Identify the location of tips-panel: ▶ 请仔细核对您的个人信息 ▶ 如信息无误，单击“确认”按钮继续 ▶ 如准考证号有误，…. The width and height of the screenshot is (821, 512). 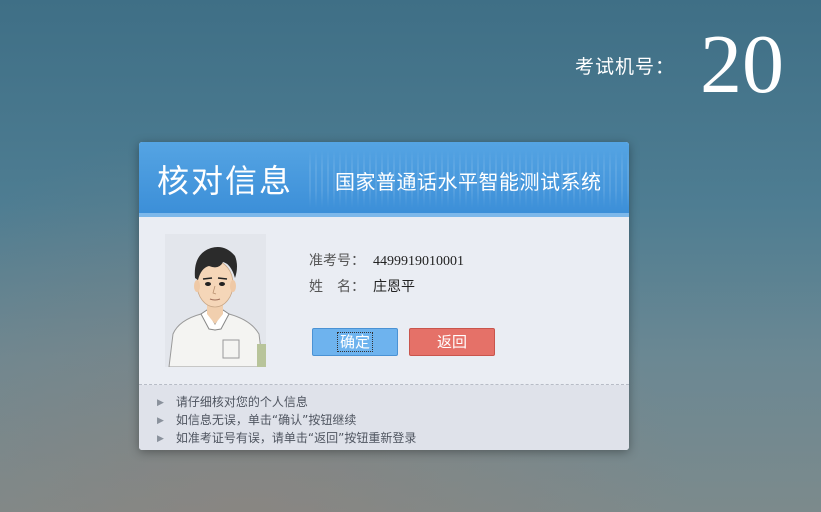
(384, 417).